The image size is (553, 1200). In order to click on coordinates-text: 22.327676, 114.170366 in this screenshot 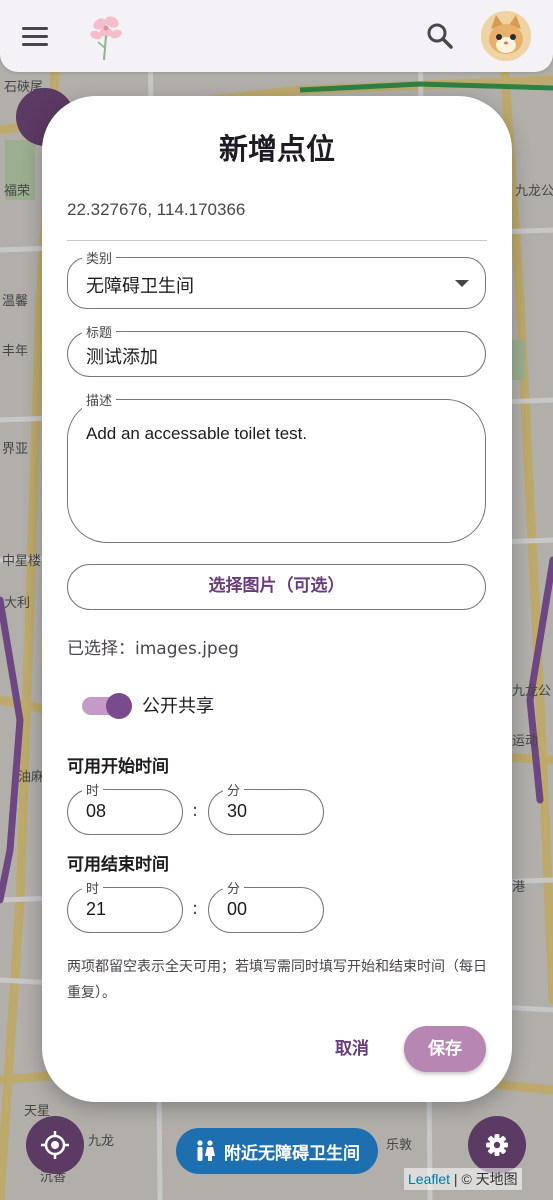, I will do `click(156, 209)`.